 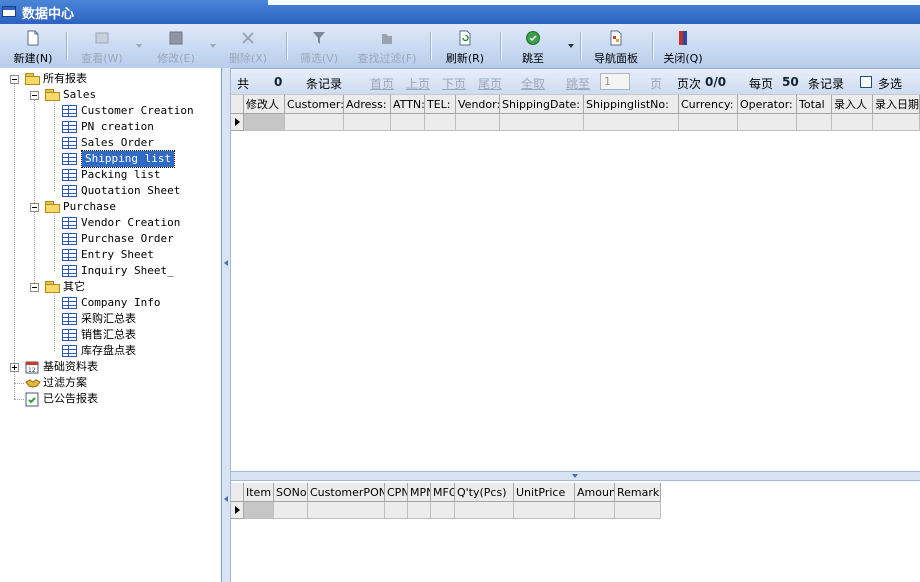 What do you see at coordinates (615, 81) in the screenshot?
I see `page-number-input: 1` at bounding box center [615, 81].